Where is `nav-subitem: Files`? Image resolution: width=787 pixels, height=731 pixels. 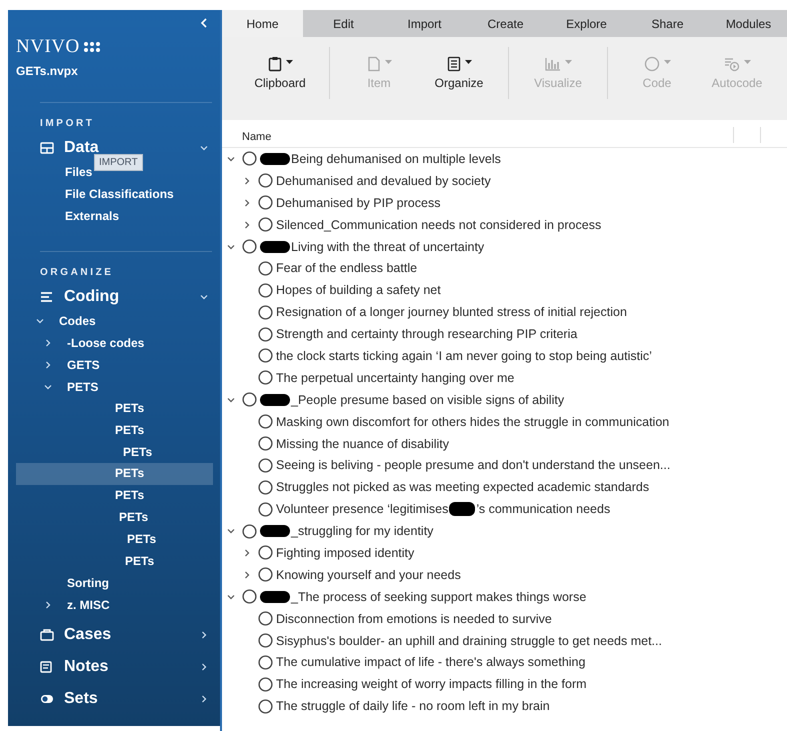
nav-subitem: Files is located at coordinates (78, 172).